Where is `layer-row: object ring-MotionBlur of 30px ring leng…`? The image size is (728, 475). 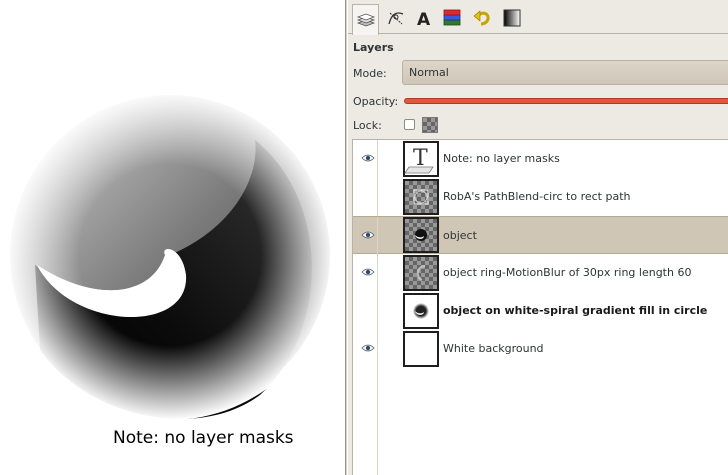
layer-row: object ring-MotionBlur of 30px ring leng… is located at coordinates (540, 273).